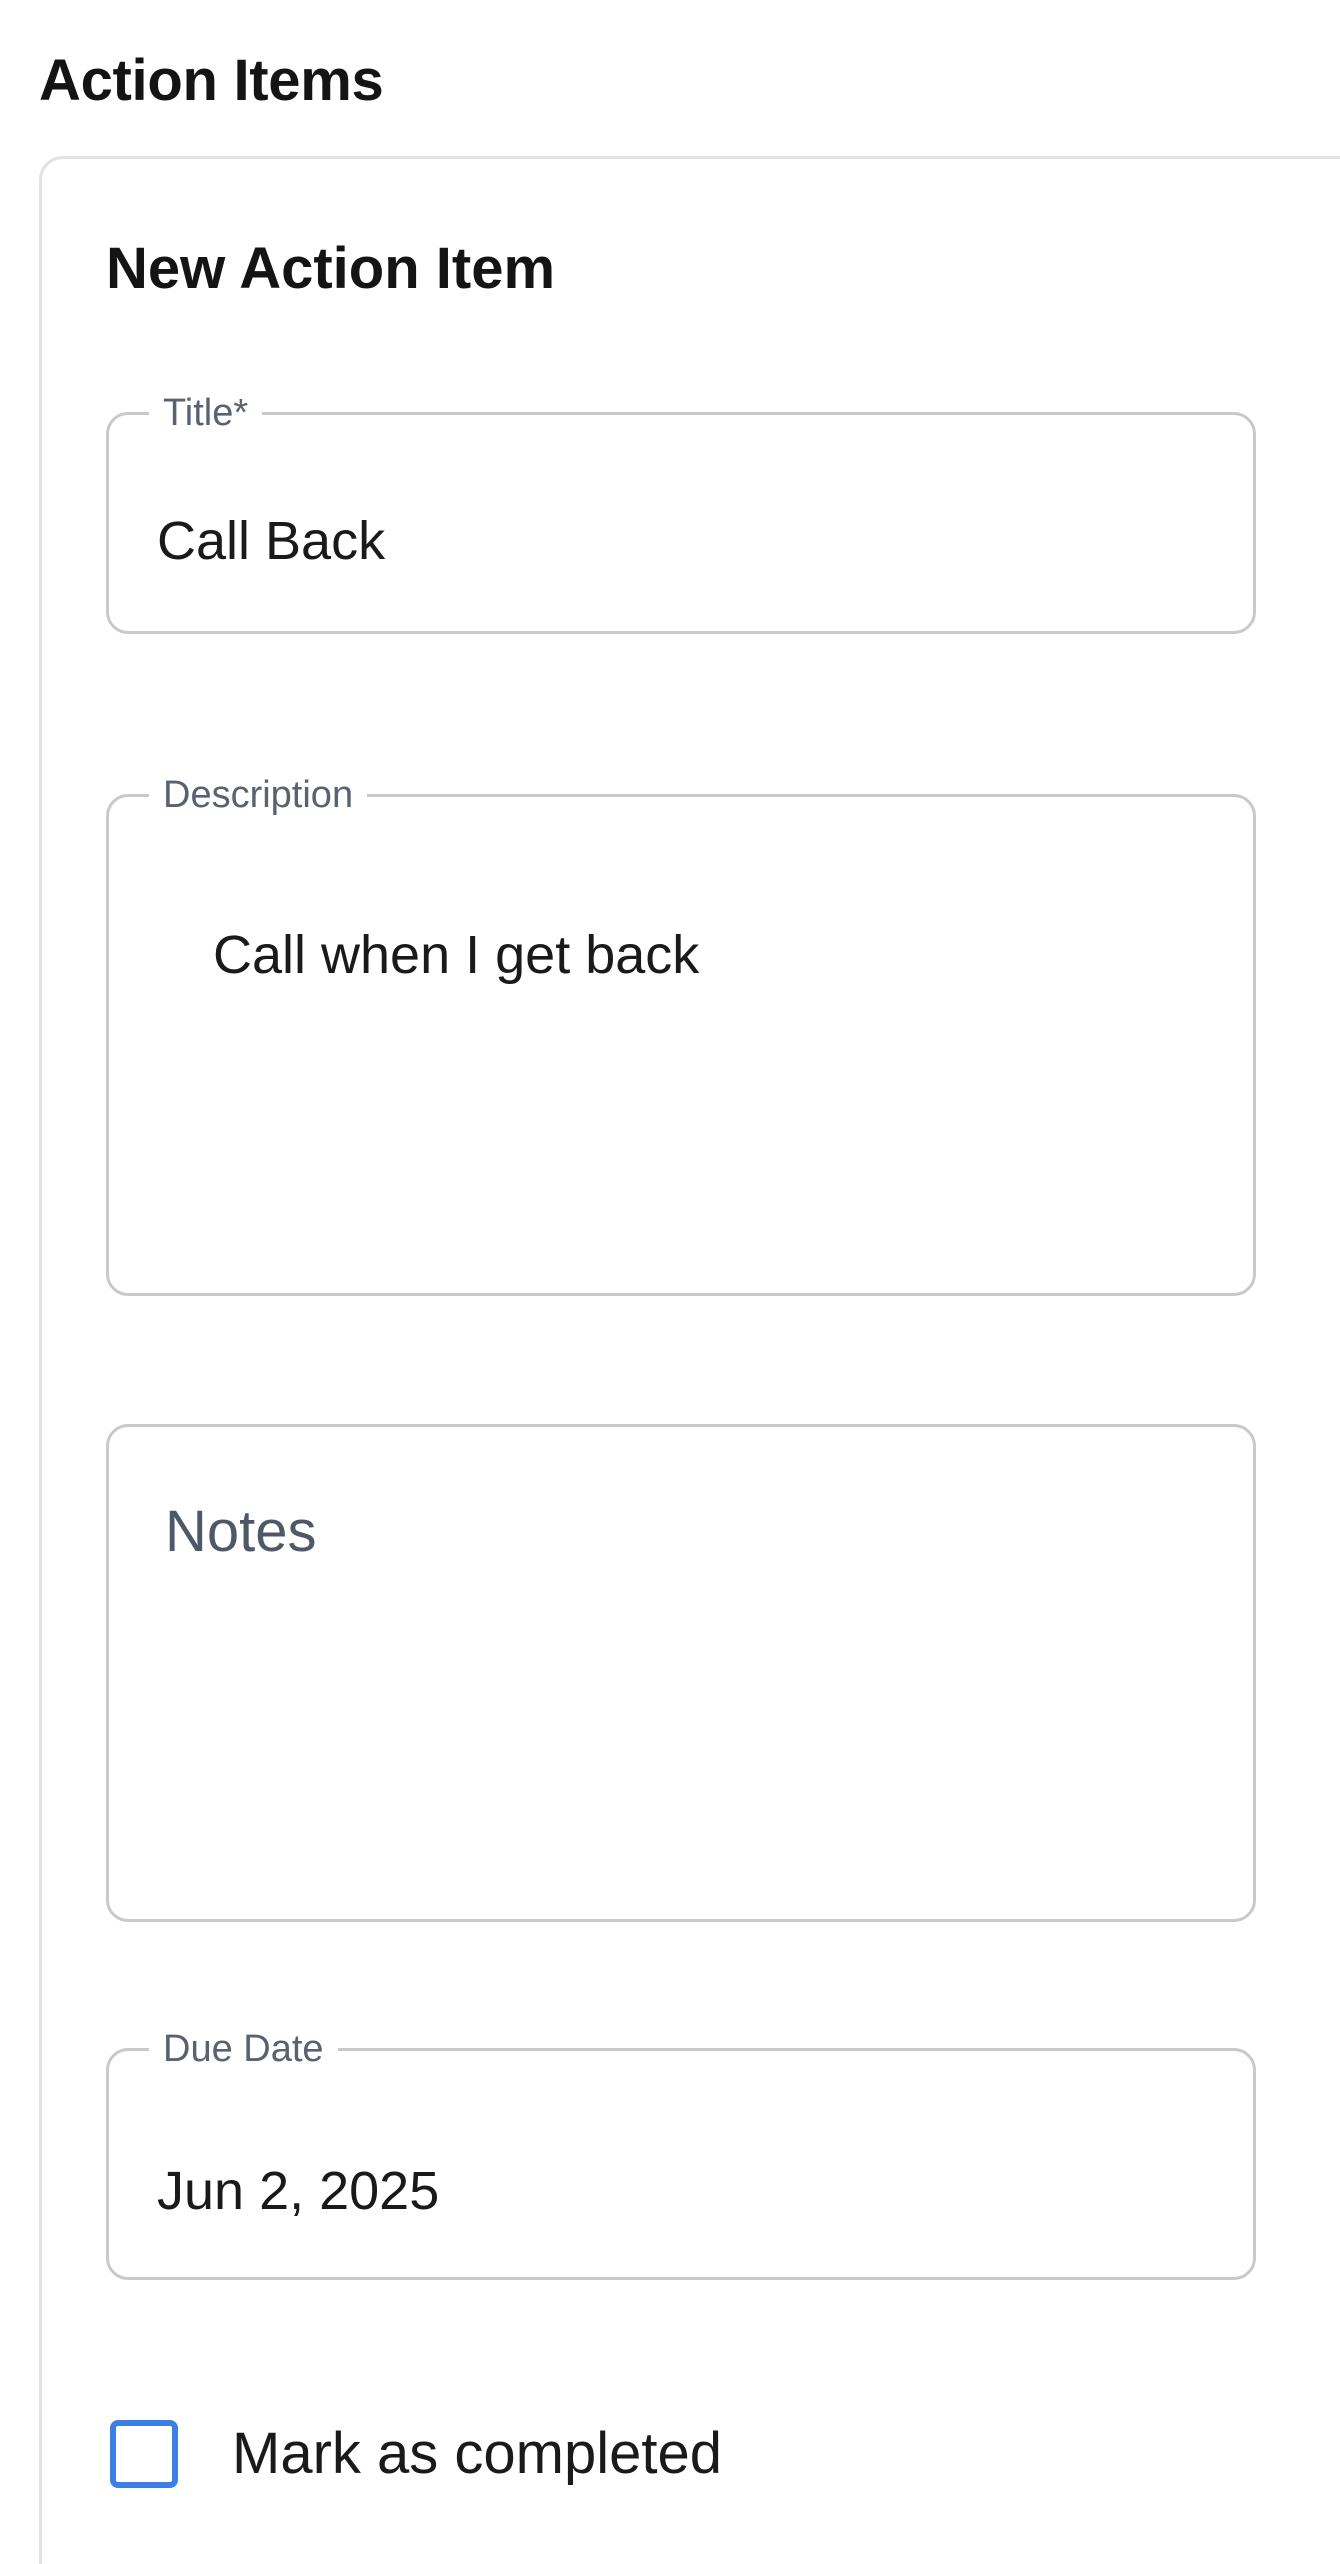 The height and width of the screenshot is (2564, 1340). I want to click on title-input-value: Call Back, so click(271, 541).